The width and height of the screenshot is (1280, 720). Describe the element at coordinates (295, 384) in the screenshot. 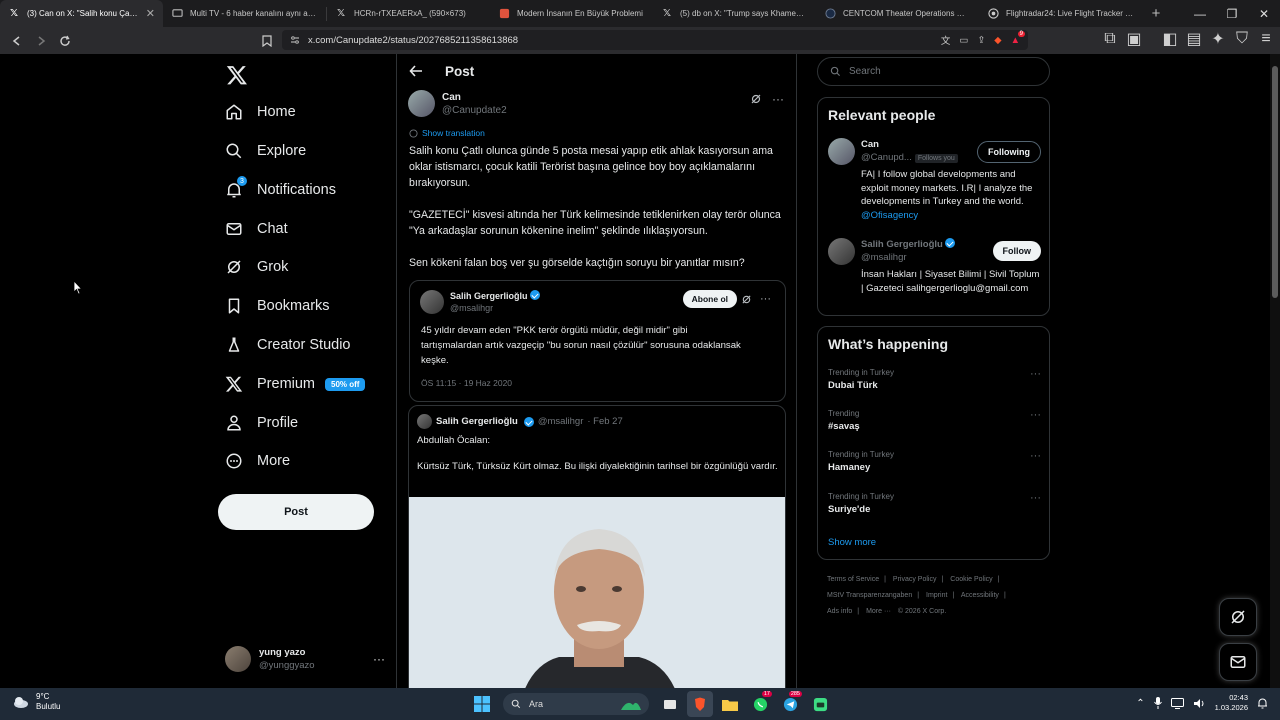

I see `nav-premium: Premium 50% off` at that location.